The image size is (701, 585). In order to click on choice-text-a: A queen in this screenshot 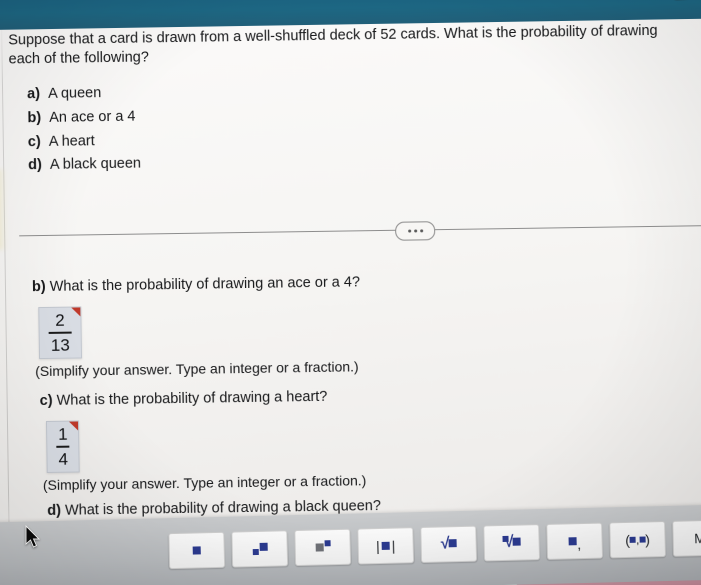, I will do `click(74, 94)`.